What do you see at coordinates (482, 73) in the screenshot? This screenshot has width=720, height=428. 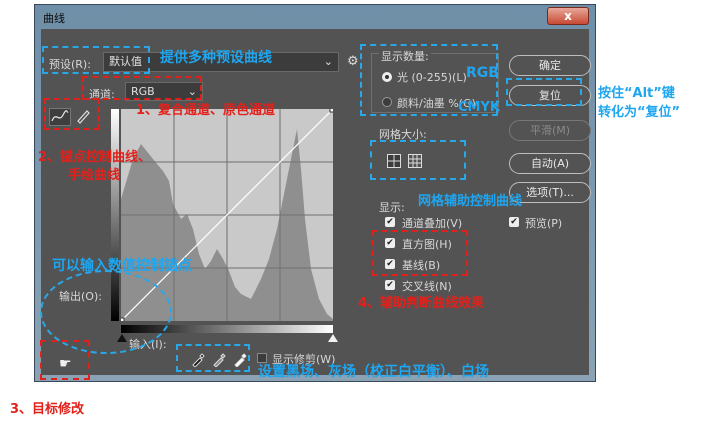 I see `rgb-annotation: RGB` at bounding box center [482, 73].